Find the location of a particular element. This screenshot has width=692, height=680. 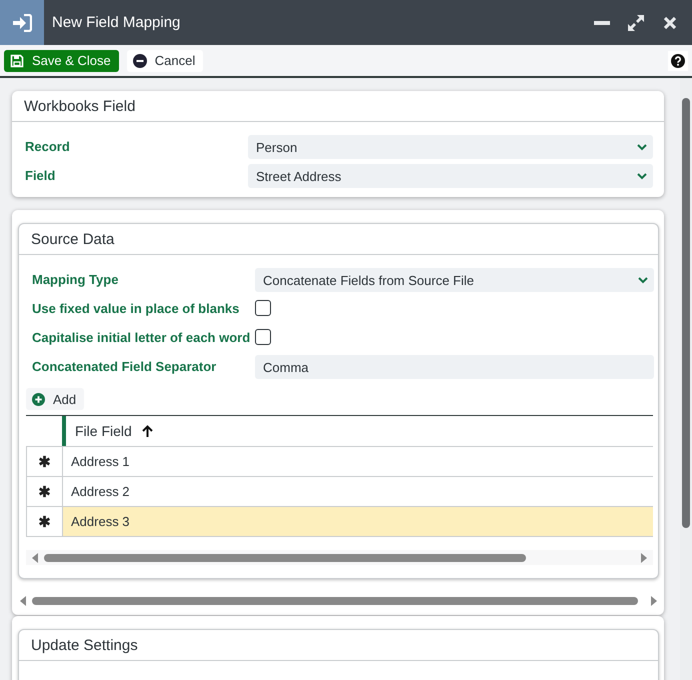

help-button is located at coordinates (678, 60).